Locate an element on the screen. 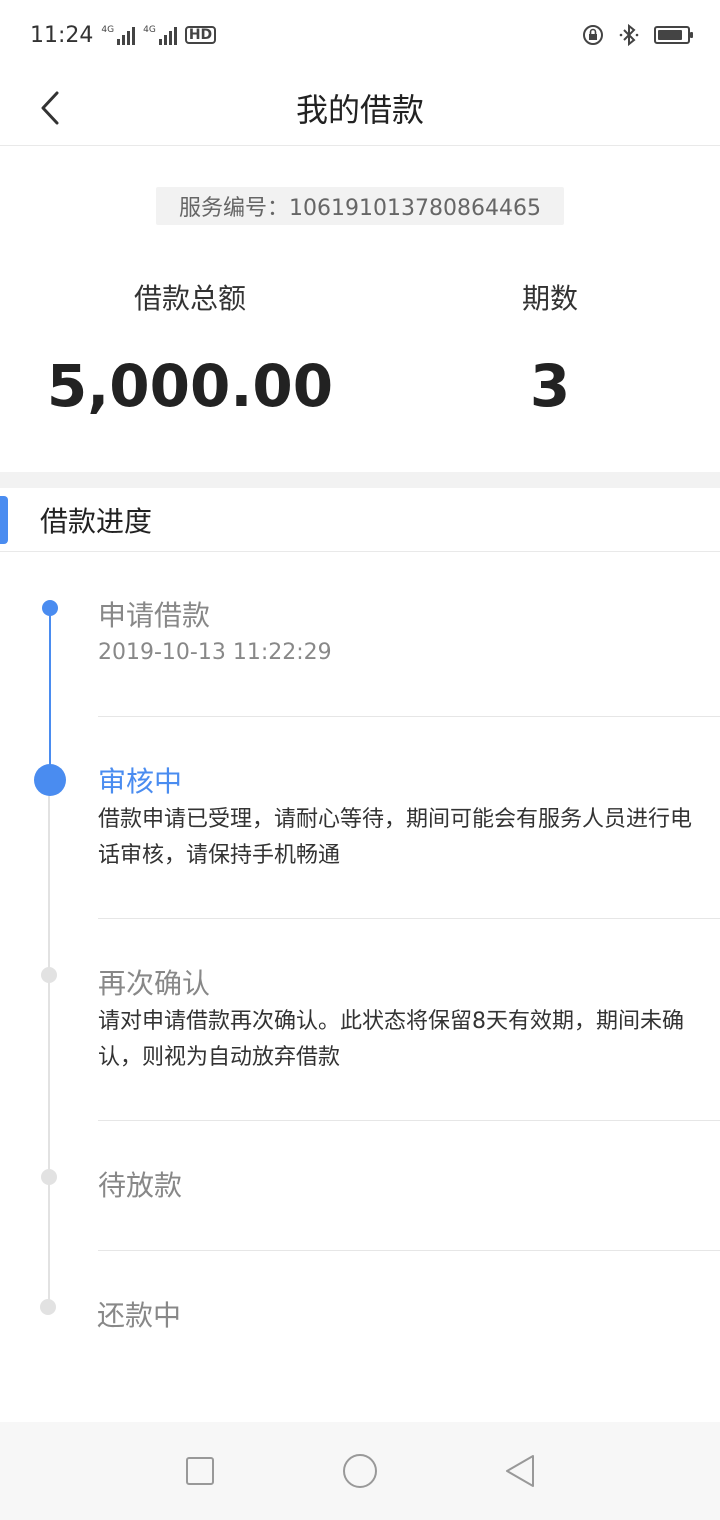 This screenshot has width=720, height=1520. status-right is located at coordinates (637, 35).